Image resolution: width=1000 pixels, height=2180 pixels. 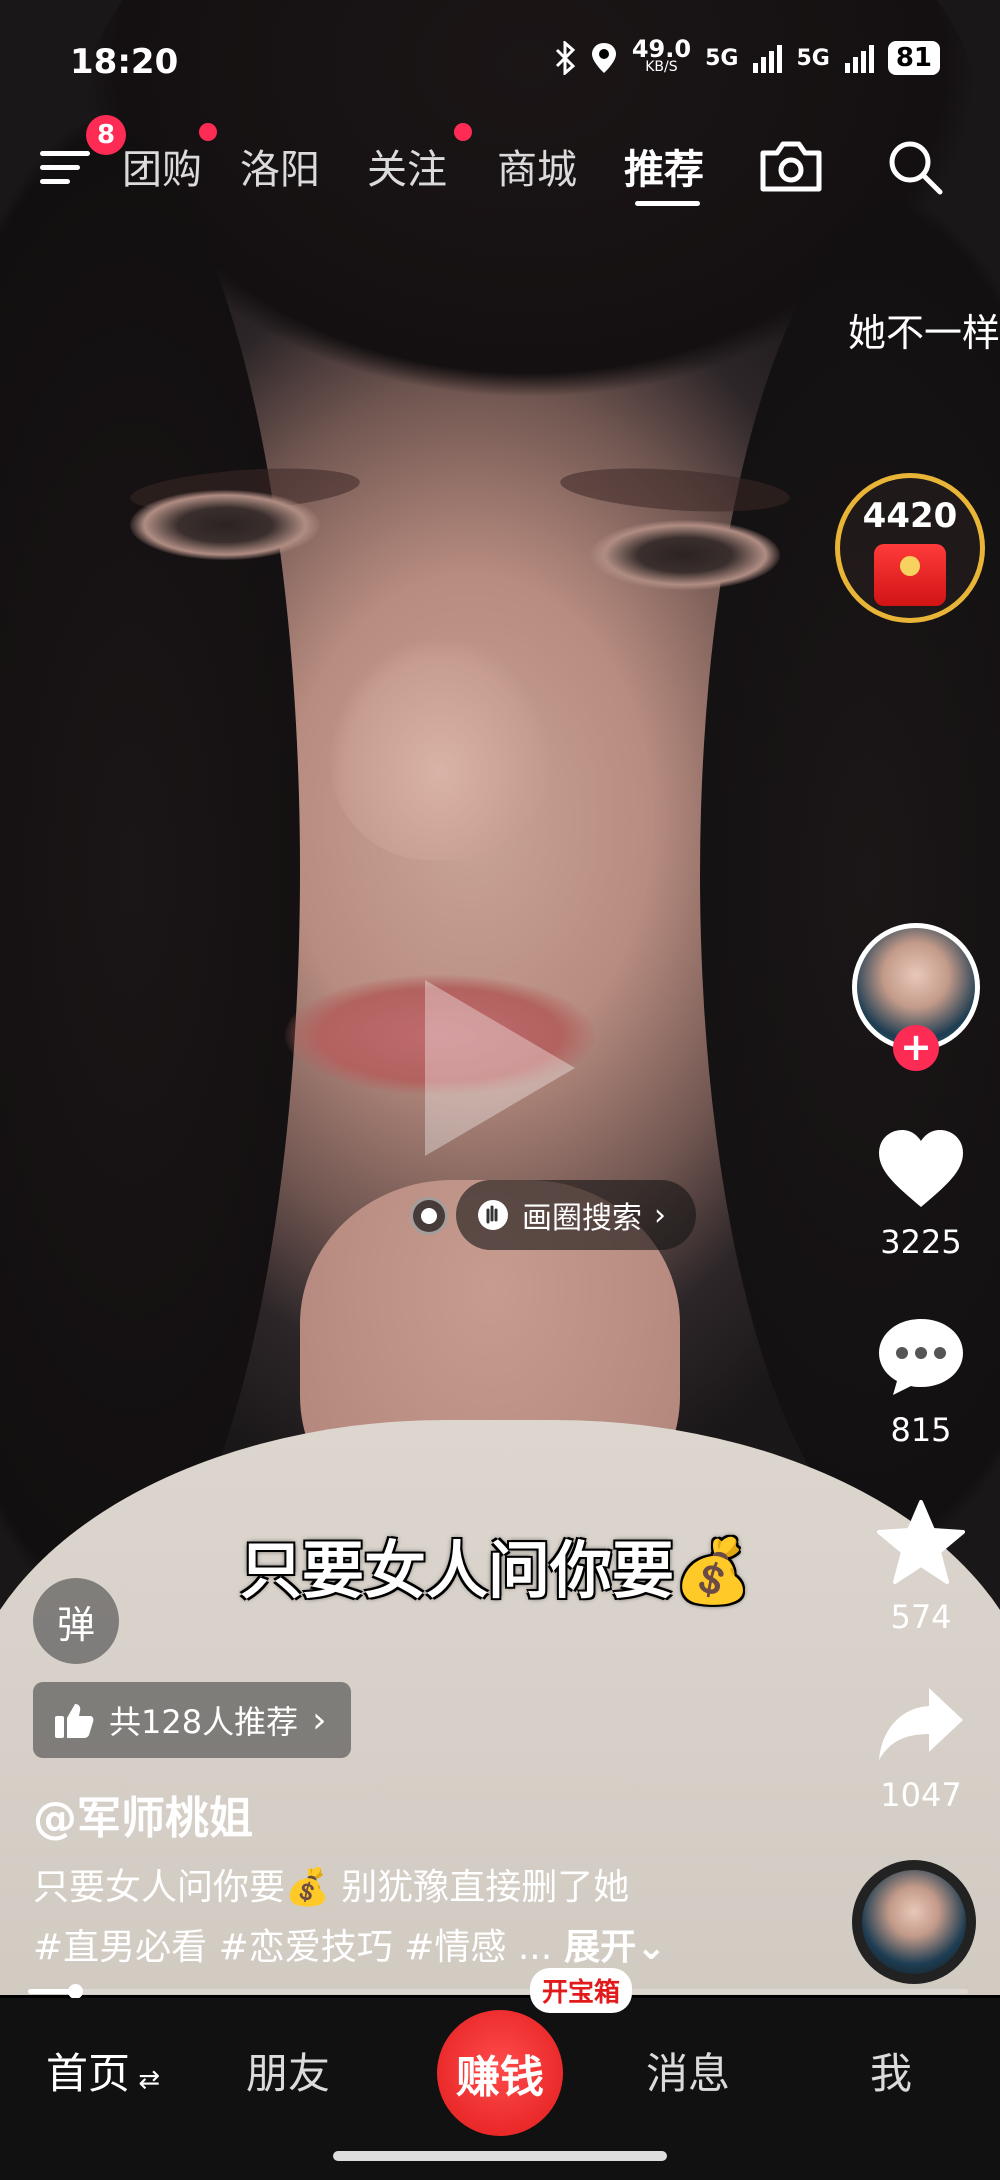 I want to click on active-tab-indicator, so click(x=667, y=203).